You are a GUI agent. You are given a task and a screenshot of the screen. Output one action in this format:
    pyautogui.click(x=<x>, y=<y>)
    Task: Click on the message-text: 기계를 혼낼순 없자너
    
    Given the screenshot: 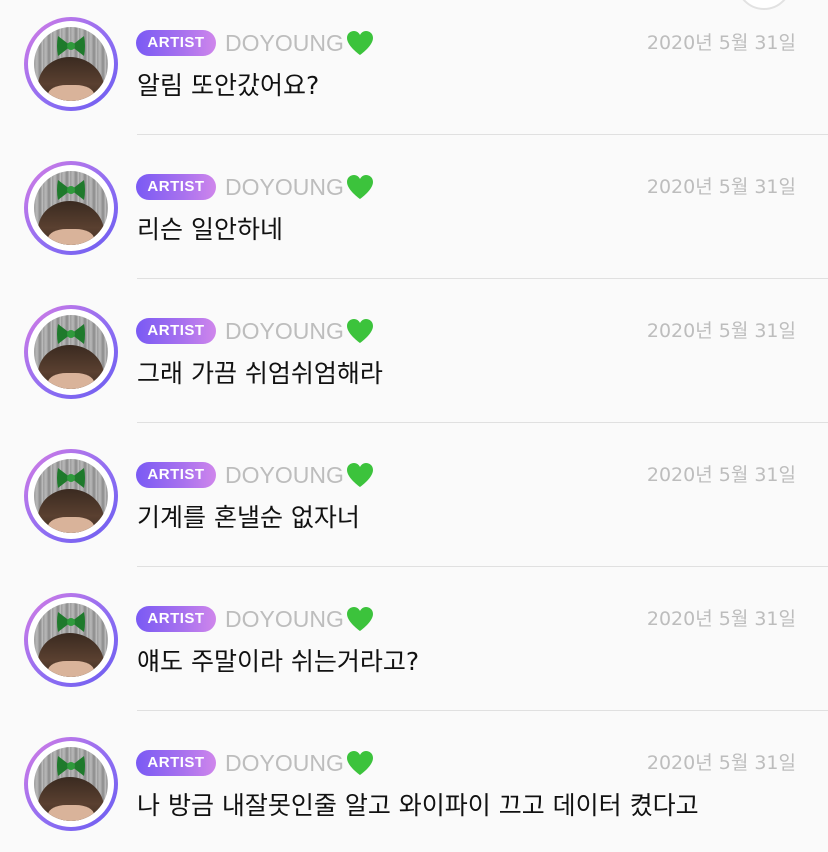 What is the action you would take?
    pyautogui.click(x=248, y=517)
    